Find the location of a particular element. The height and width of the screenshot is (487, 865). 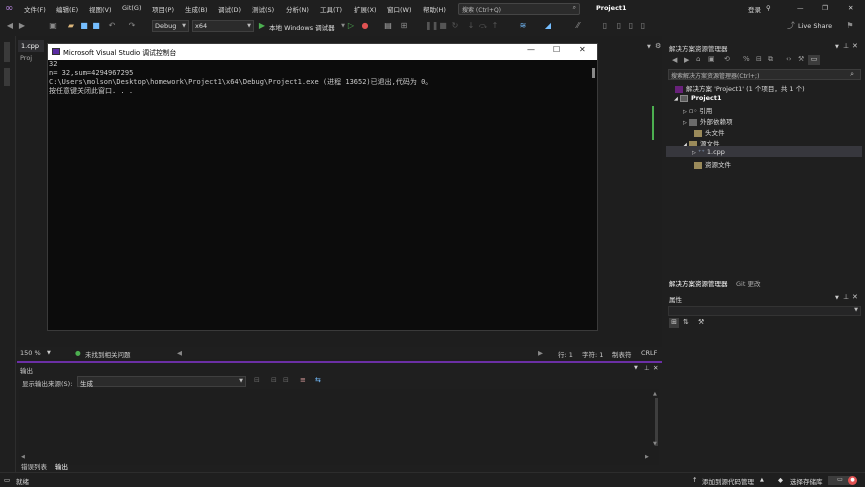

se-back-icon: ◀ is located at coordinates (674, 60).